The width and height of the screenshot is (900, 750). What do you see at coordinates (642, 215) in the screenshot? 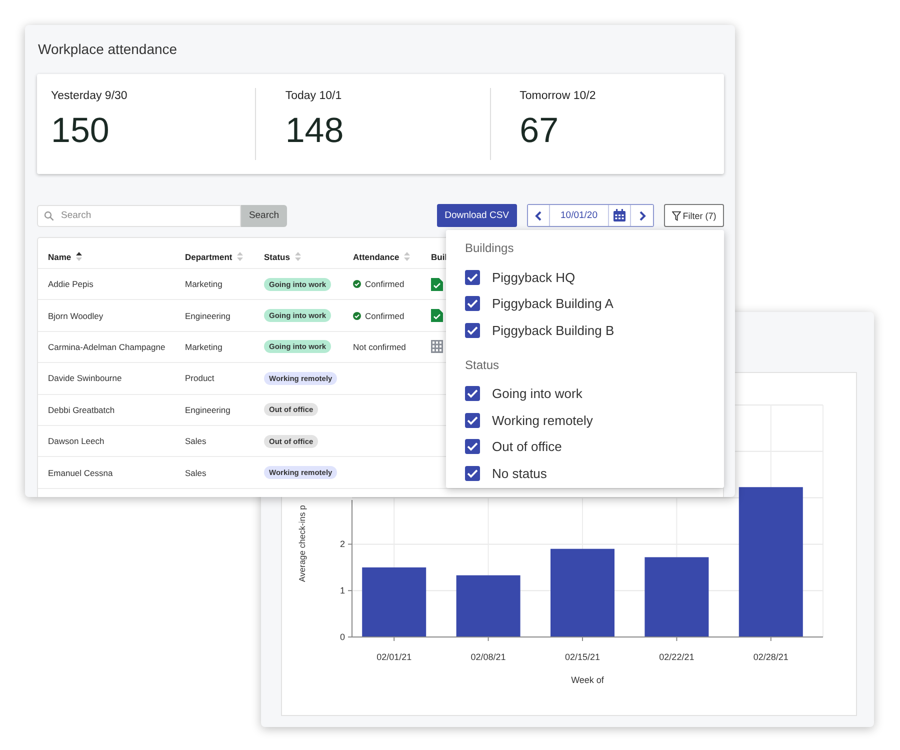
I see `chevron-right-icon` at bounding box center [642, 215].